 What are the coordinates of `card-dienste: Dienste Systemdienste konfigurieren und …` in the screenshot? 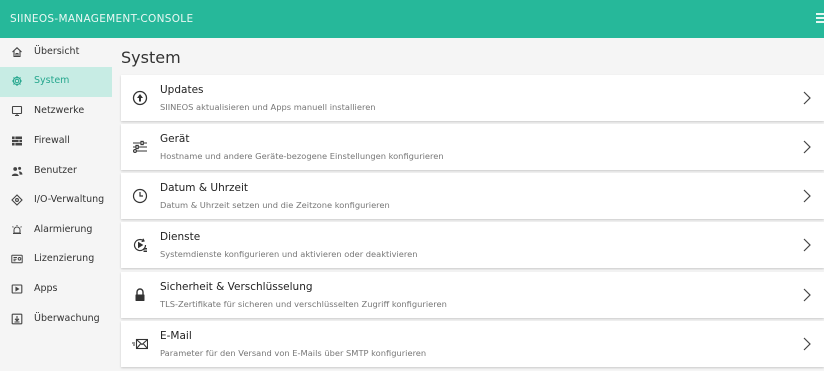 It's located at (472, 245).